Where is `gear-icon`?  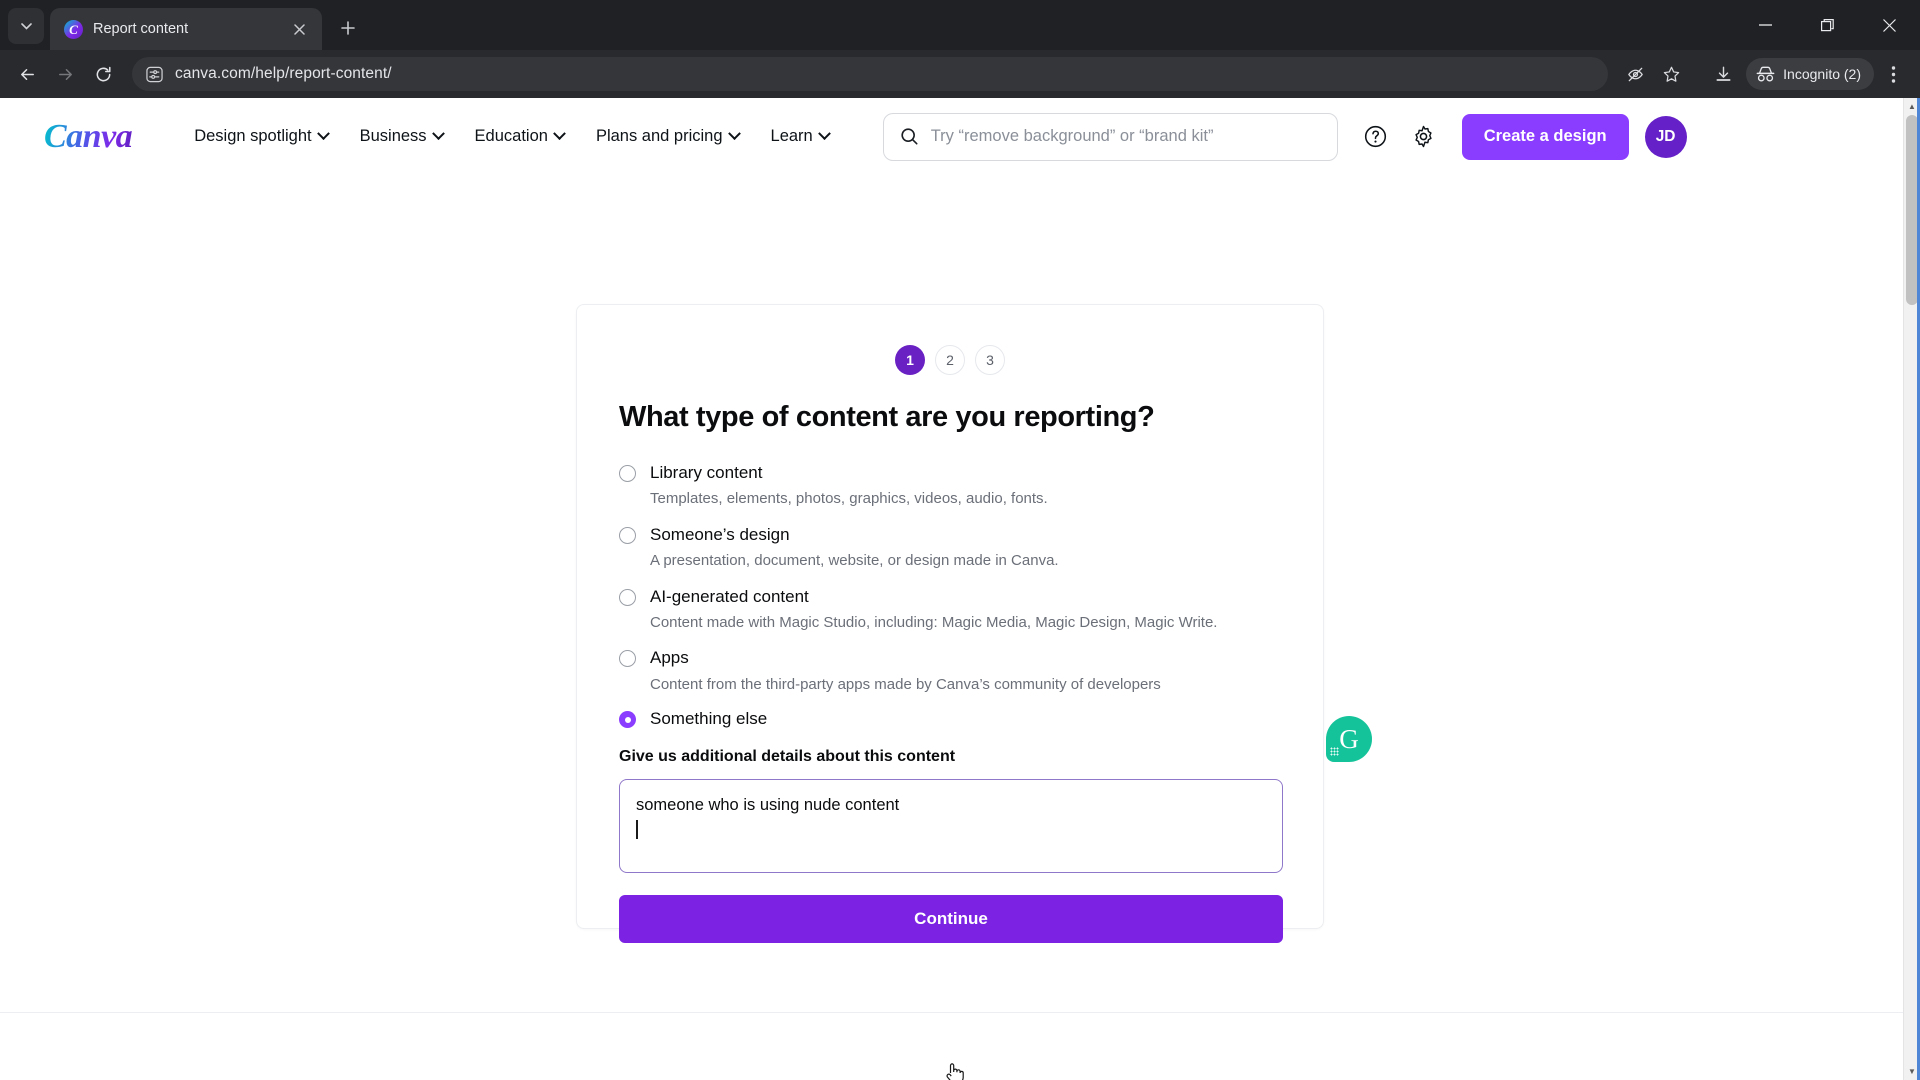 gear-icon is located at coordinates (1423, 136).